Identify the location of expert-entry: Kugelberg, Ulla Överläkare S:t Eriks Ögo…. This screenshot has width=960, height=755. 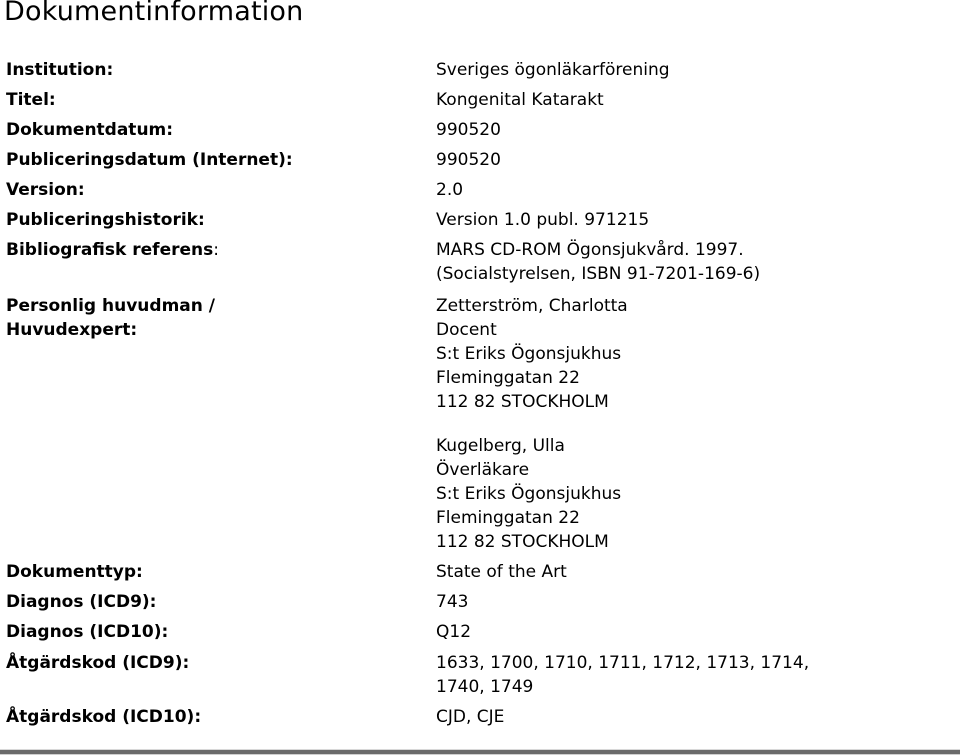
(532, 494).